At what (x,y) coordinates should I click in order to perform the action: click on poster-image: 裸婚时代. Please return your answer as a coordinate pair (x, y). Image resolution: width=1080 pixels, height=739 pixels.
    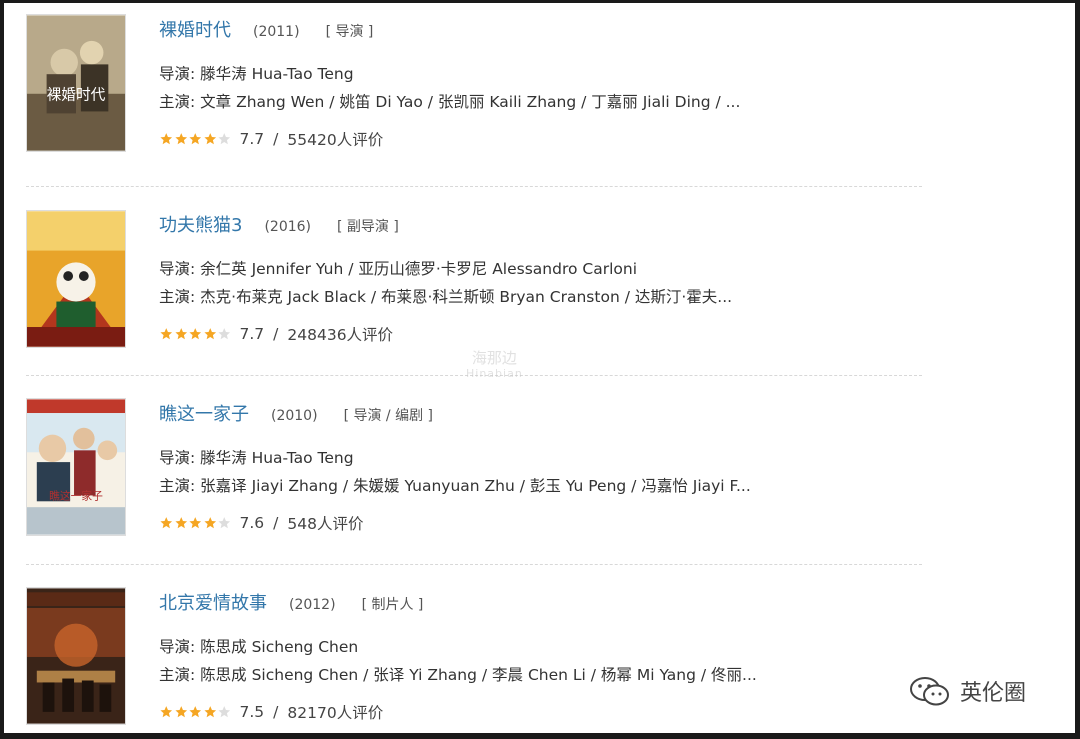
    Looking at the image, I should click on (76, 83).